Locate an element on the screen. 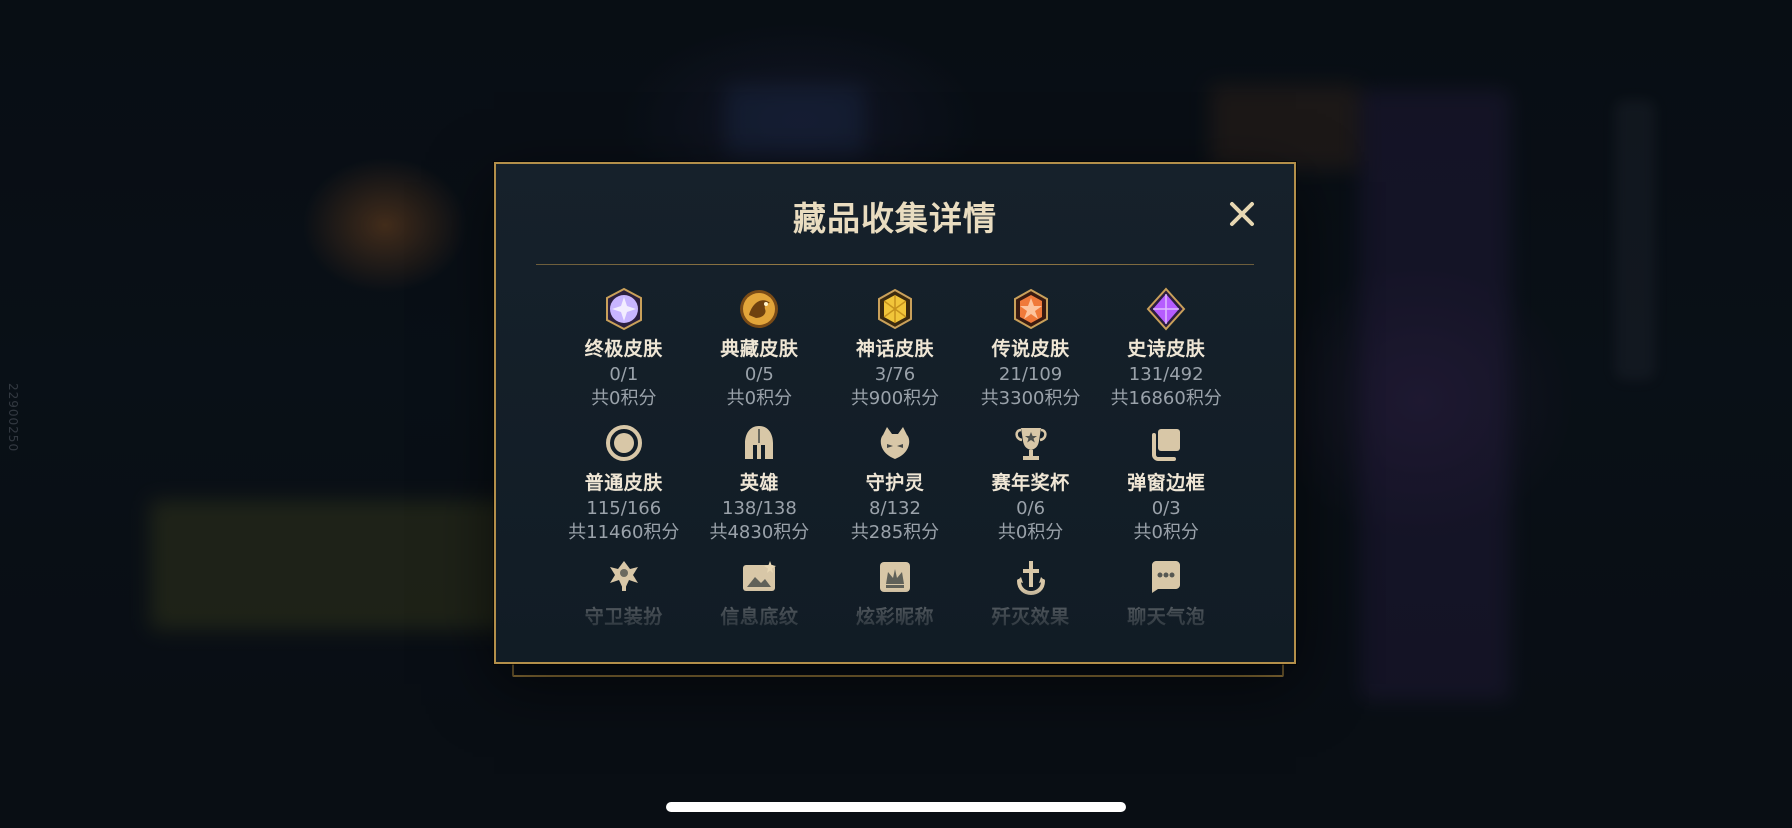 This screenshot has height=828, width=1792. item-name: 赛年奖杯 is located at coordinates (1030, 483).